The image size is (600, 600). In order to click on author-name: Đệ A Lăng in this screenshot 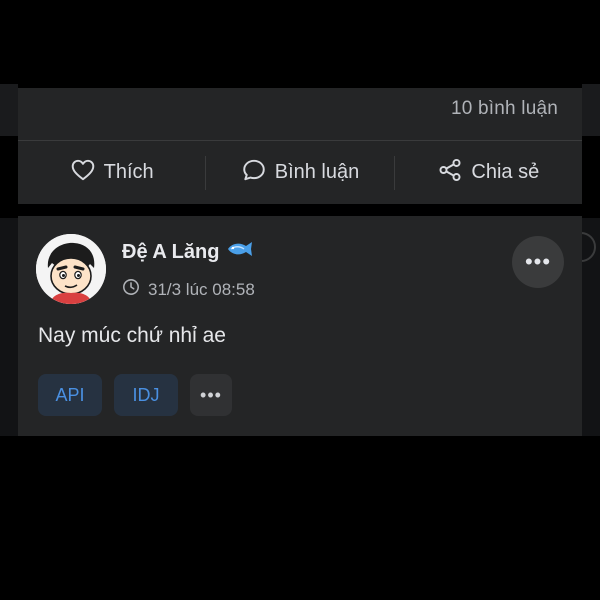, I will do `click(188, 252)`.